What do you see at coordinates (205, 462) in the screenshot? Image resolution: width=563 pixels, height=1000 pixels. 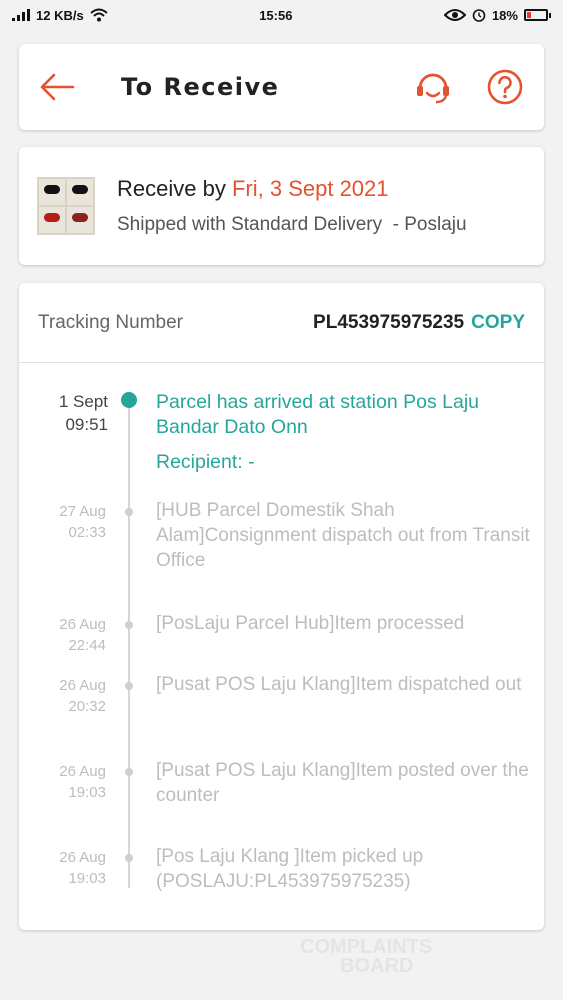 I see `event-recipient: Recipient: -` at bounding box center [205, 462].